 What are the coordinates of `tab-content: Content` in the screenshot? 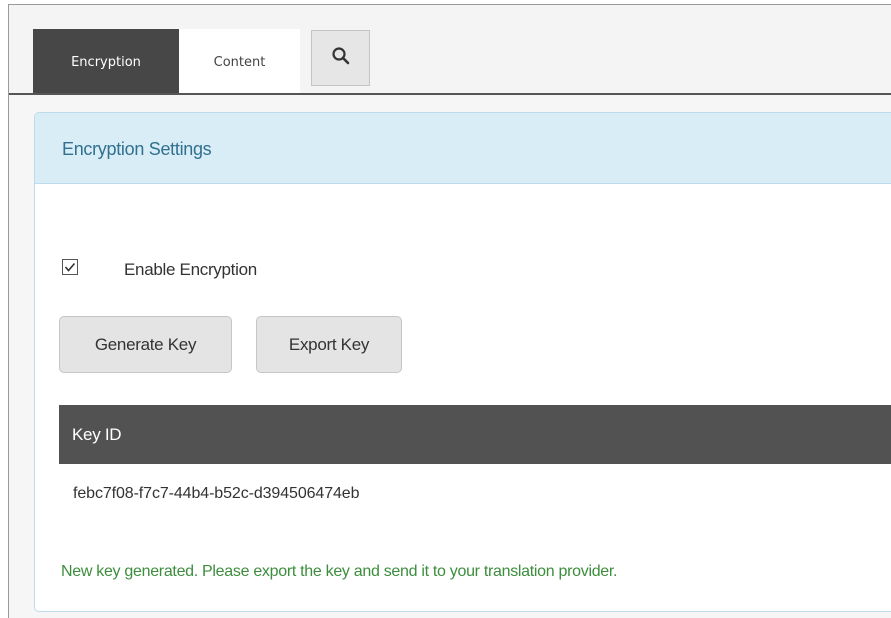 It's located at (239, 62).